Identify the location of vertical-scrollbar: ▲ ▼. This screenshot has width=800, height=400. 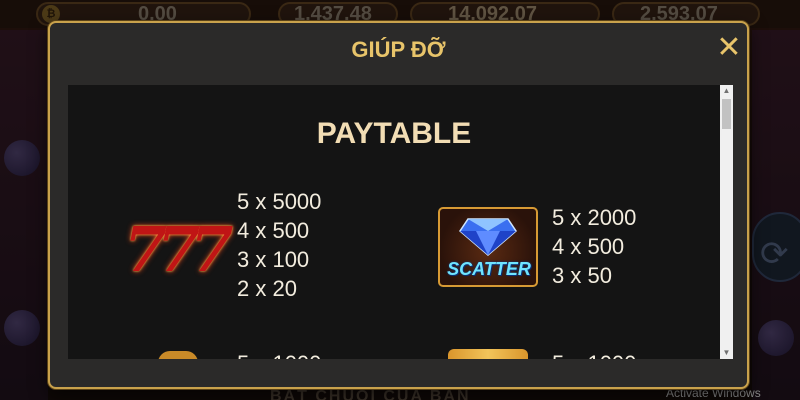
(726, 222).